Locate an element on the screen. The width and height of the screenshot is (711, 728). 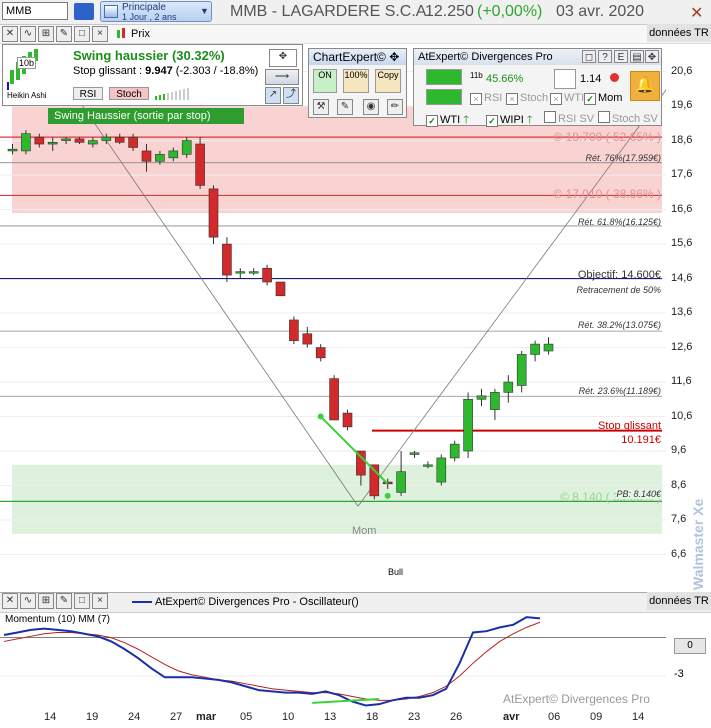
edit-icon: ✏ is located at coordinates (395, 107).